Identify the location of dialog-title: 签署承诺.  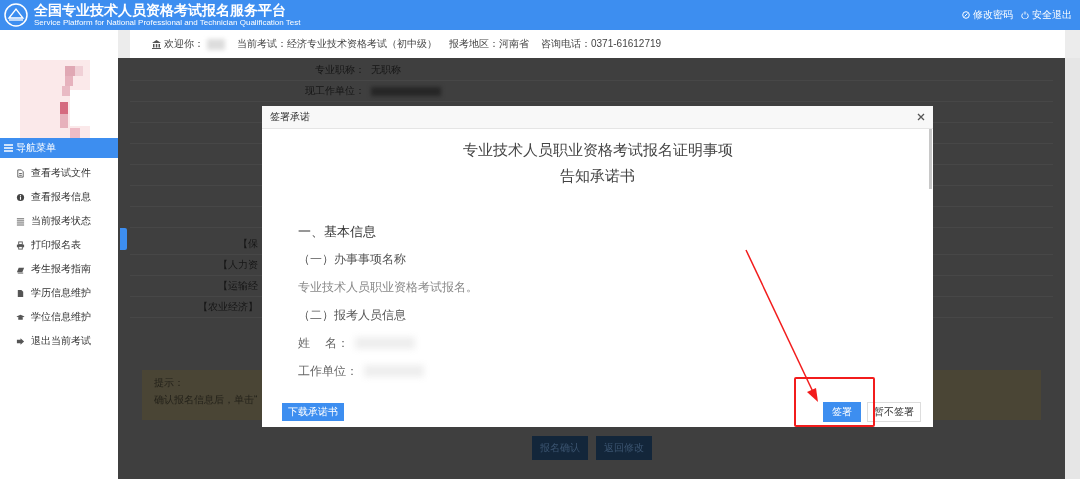
(290, 117).